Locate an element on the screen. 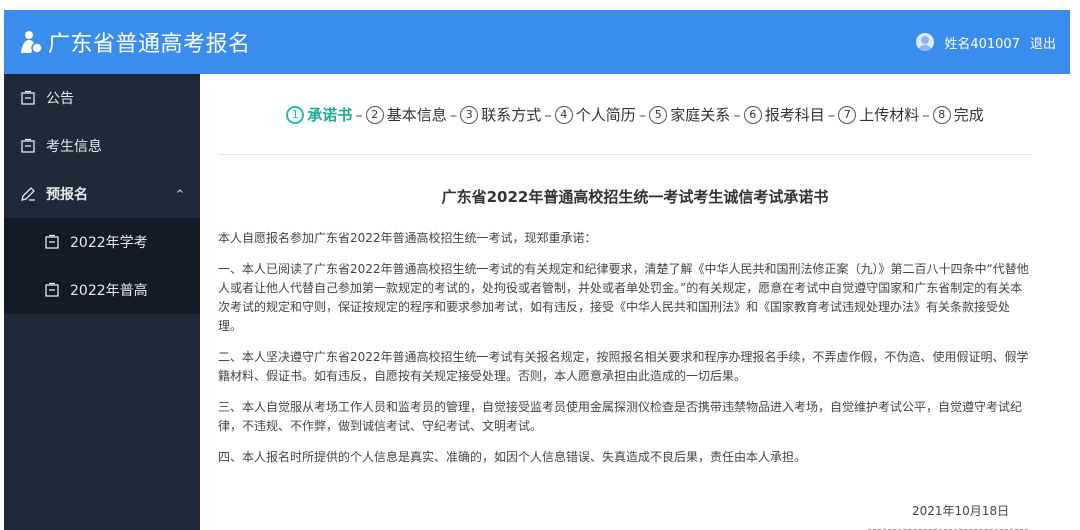  submenu-pre-registration: 2022年学考 2022年普高 is located at coordinates (102, 266).